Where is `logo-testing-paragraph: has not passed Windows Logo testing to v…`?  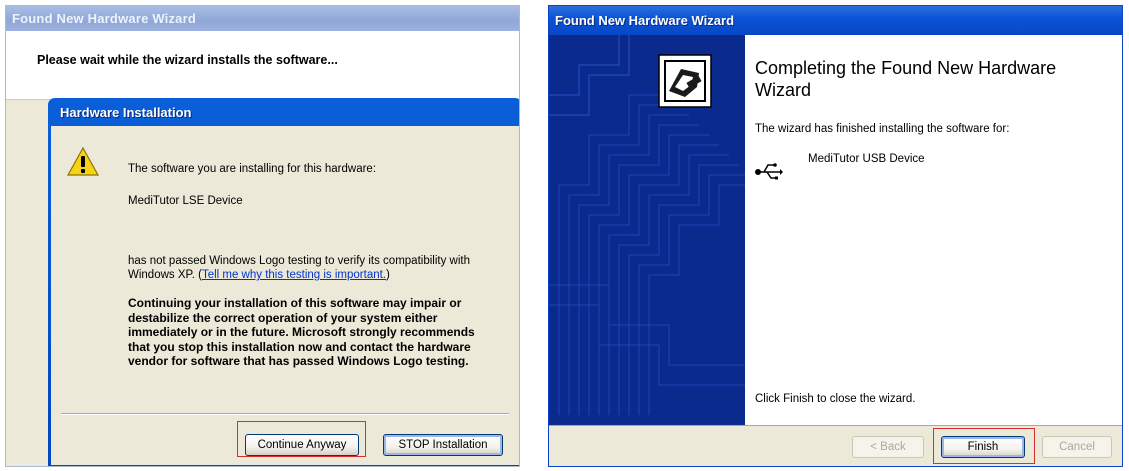
logo-testing-paragraph: has not passed Windows Logo testing to v… is located at coordinates (313, 268).